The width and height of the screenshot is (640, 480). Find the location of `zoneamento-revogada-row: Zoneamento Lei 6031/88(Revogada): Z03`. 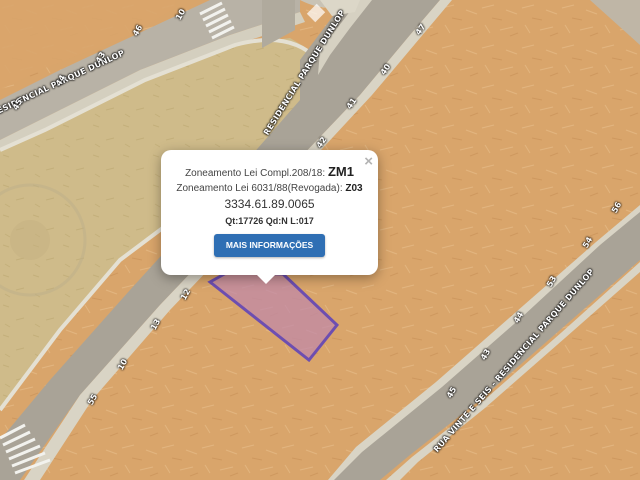

zoneamento-revogada-row: Zoneamento Lei 6031/88(Revogada): Z03 is located at coordinates (269, 188).